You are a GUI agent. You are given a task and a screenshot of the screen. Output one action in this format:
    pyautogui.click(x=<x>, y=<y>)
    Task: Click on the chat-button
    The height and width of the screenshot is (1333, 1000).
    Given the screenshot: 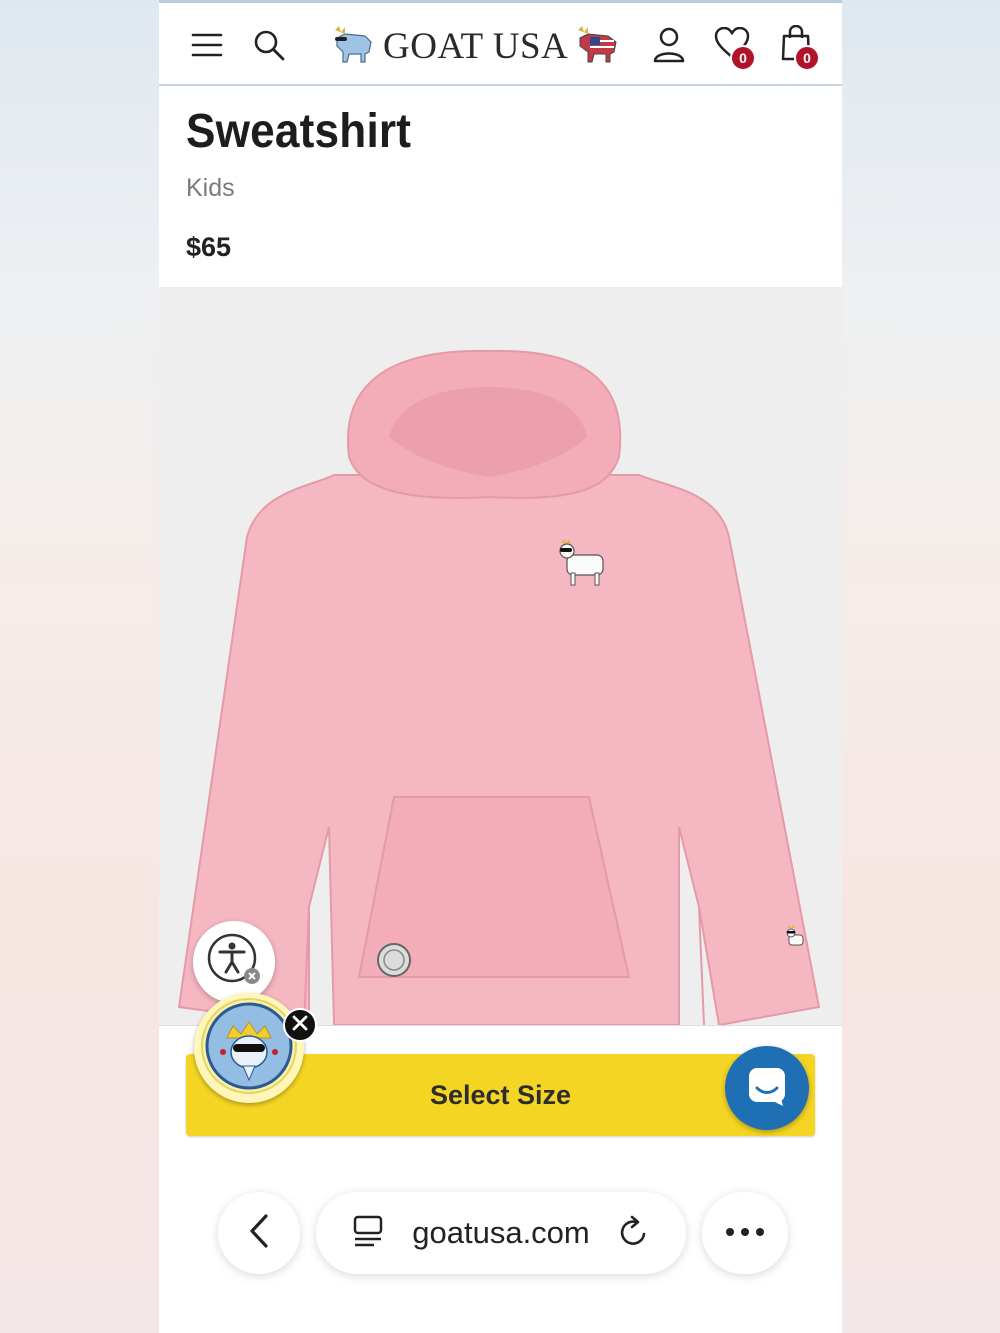 What is the action you would take?
    pyautogui.click(x=767, y=1088)
    